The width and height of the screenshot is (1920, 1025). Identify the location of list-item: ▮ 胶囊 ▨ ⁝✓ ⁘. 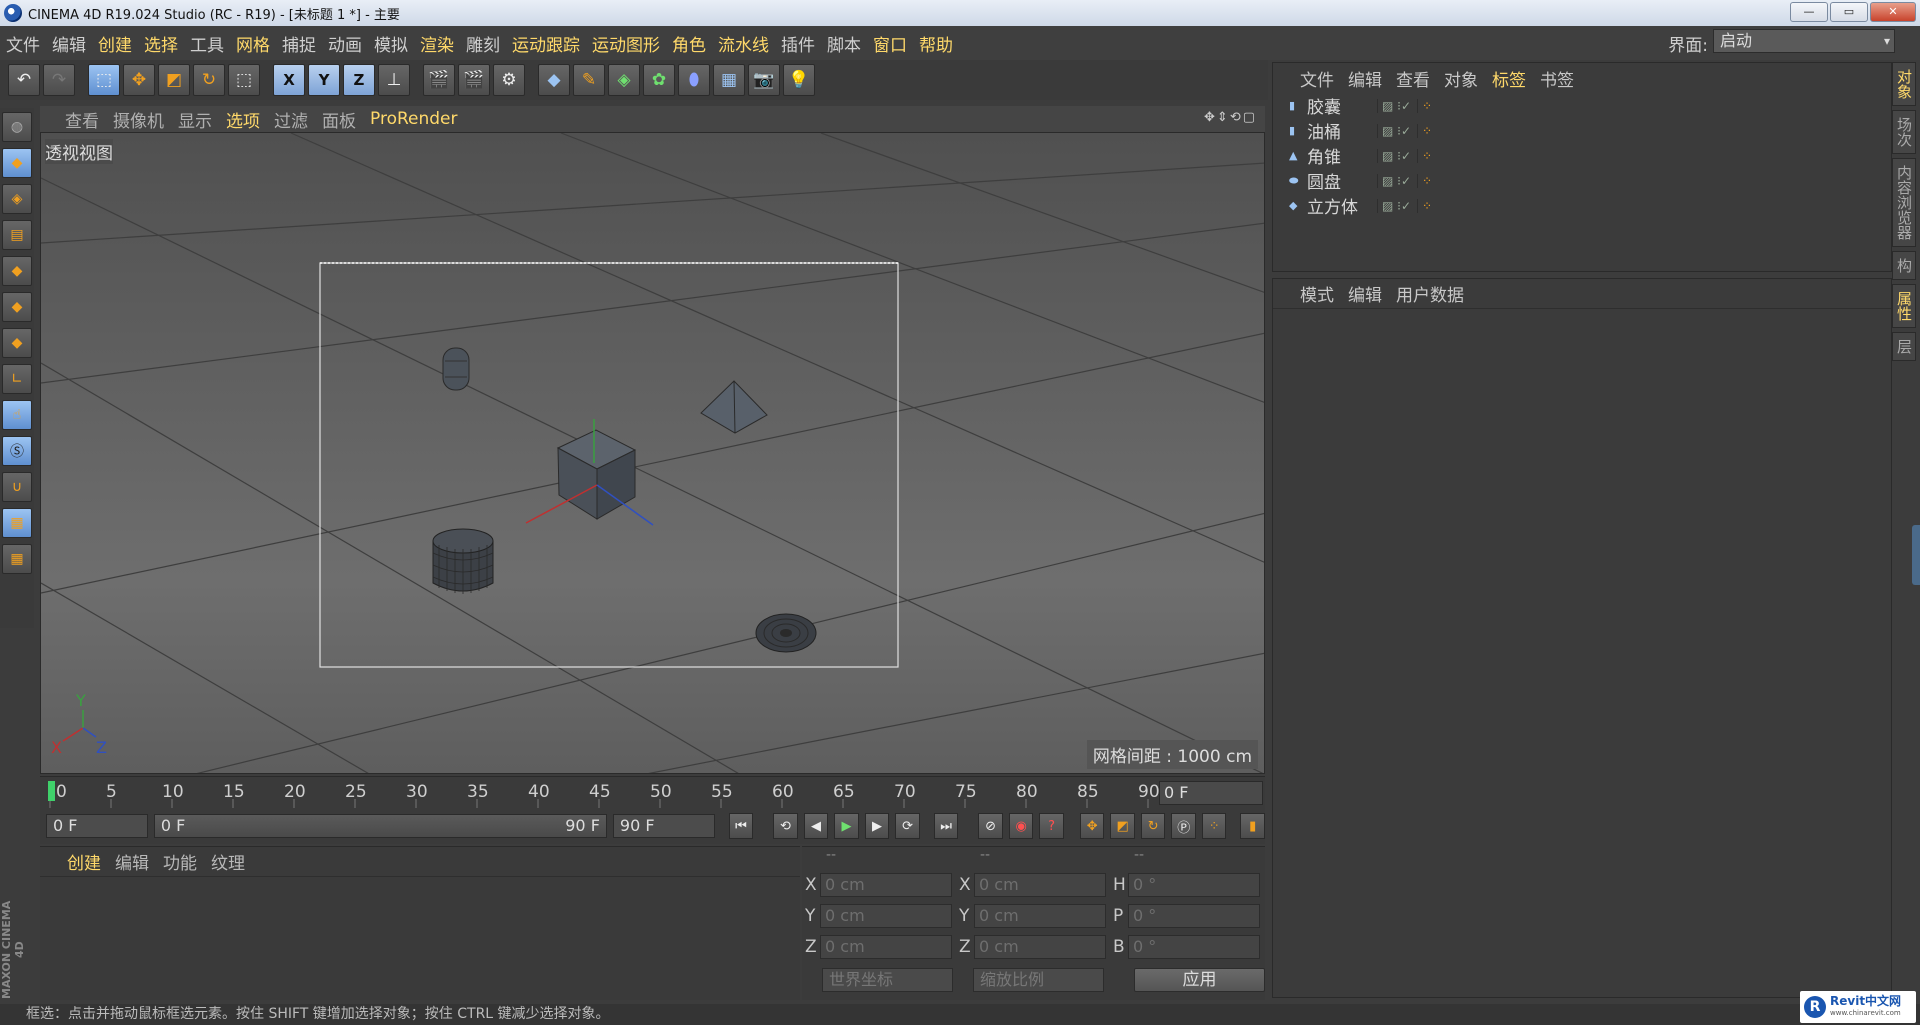
(1582, 105).